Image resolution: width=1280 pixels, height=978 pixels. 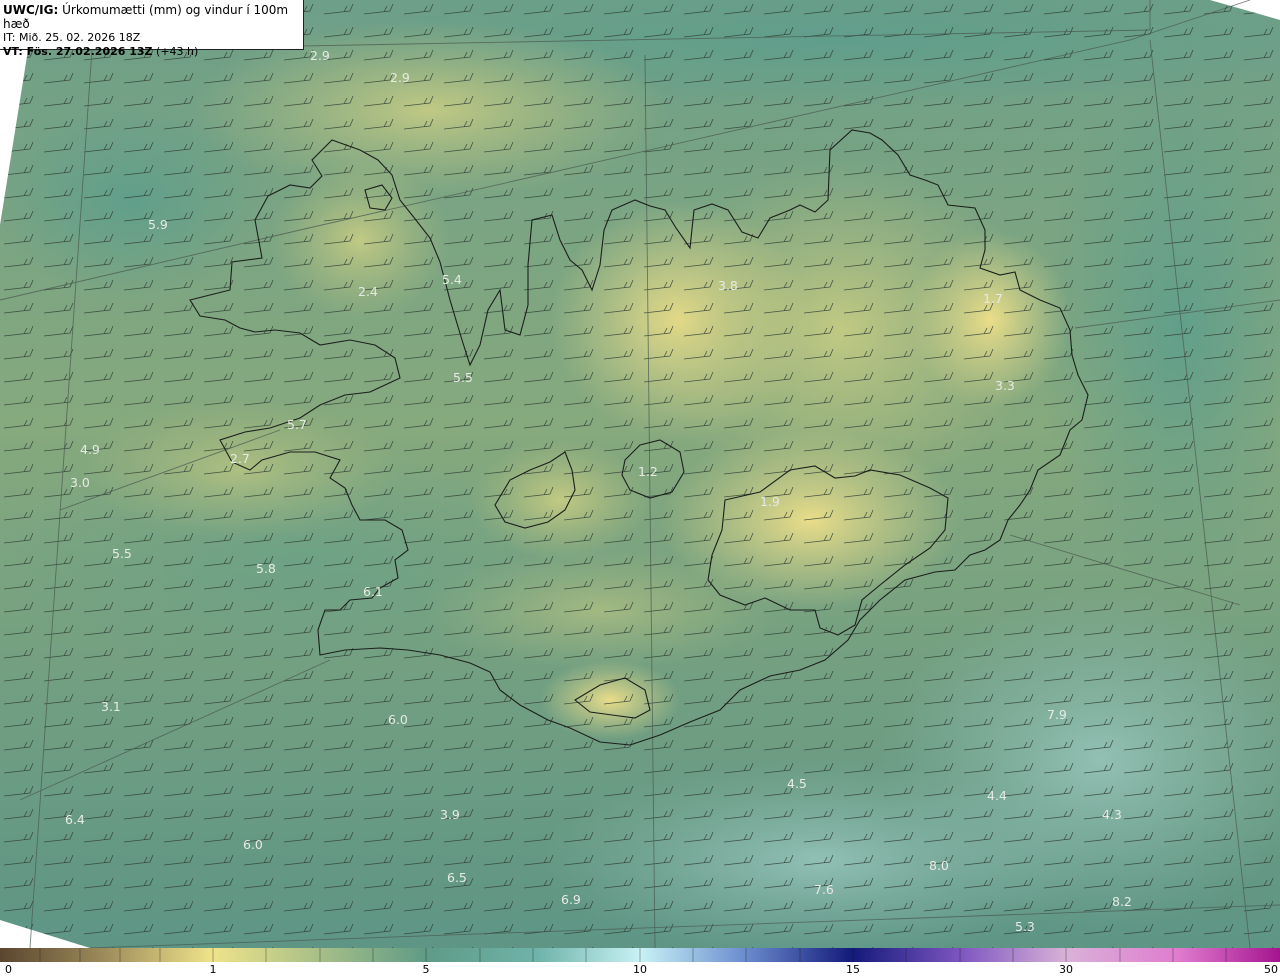 I want to click on colorbar-tick-label: 15, so click(x=853, y=969).